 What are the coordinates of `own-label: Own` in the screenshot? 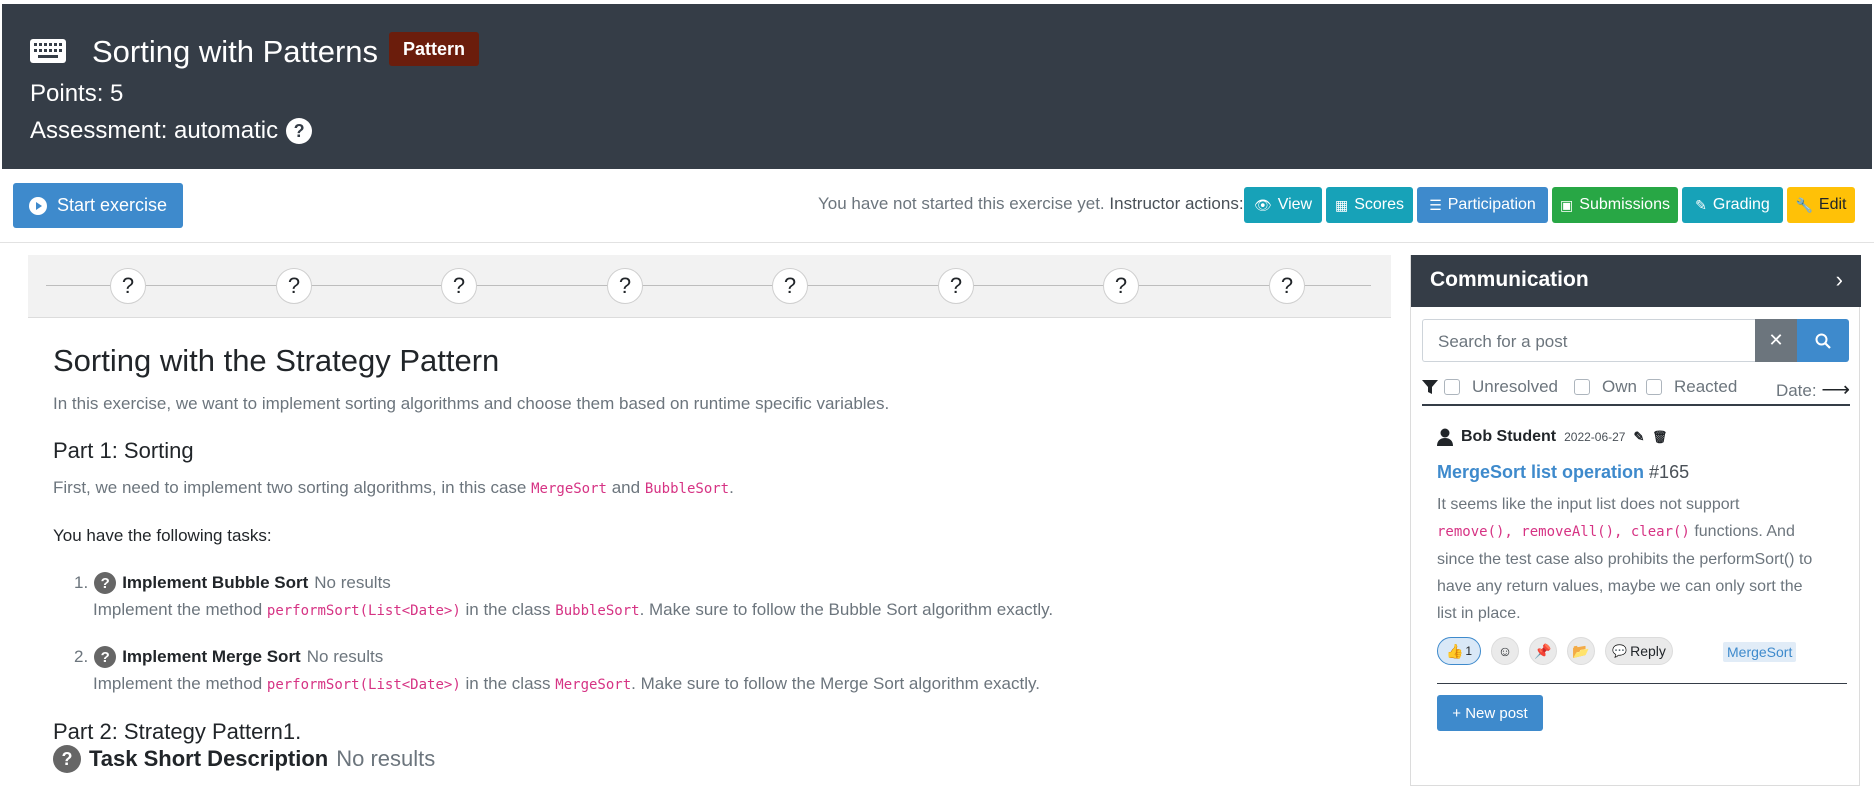 It's located at (1619, 386).